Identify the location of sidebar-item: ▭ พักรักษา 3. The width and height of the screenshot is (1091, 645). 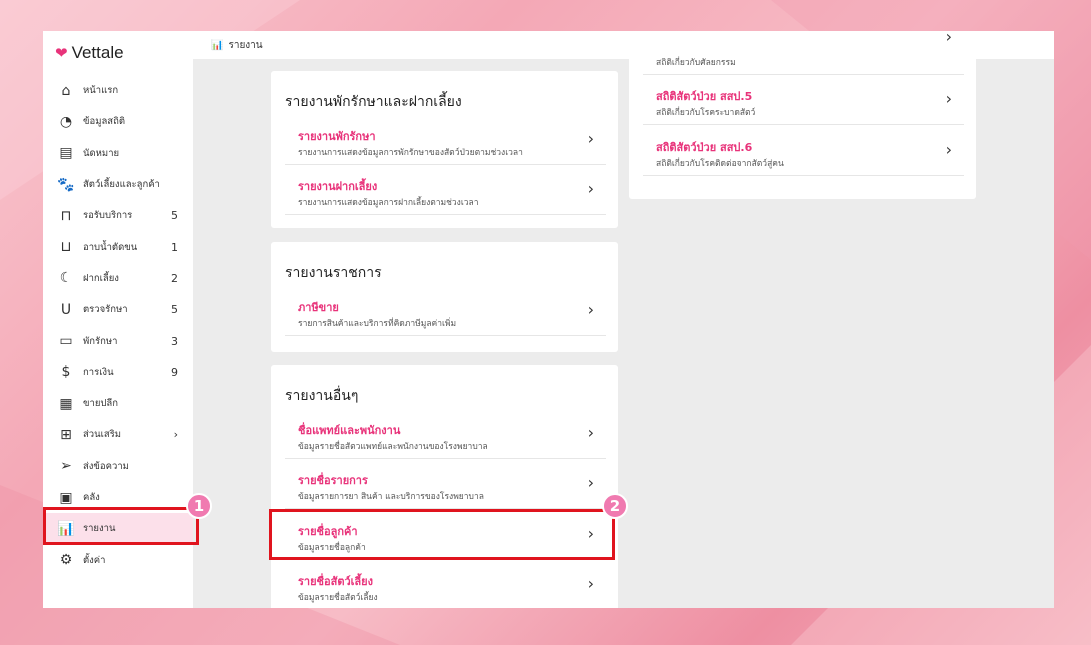
(118, 340).